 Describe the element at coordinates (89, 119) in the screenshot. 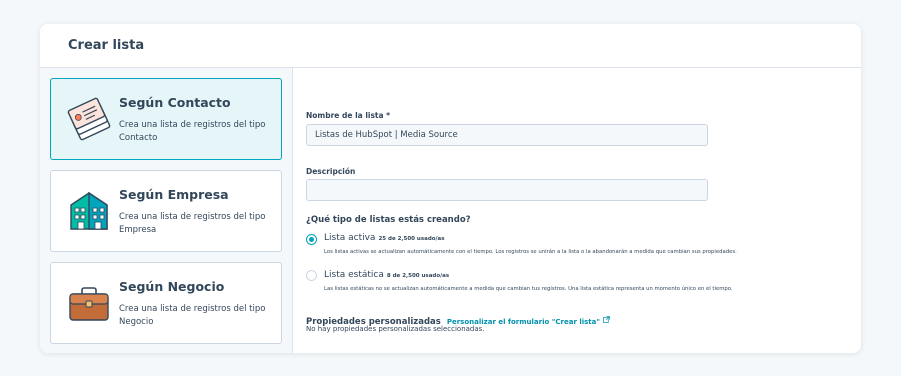

I see `contact-cards-icon` at that location.